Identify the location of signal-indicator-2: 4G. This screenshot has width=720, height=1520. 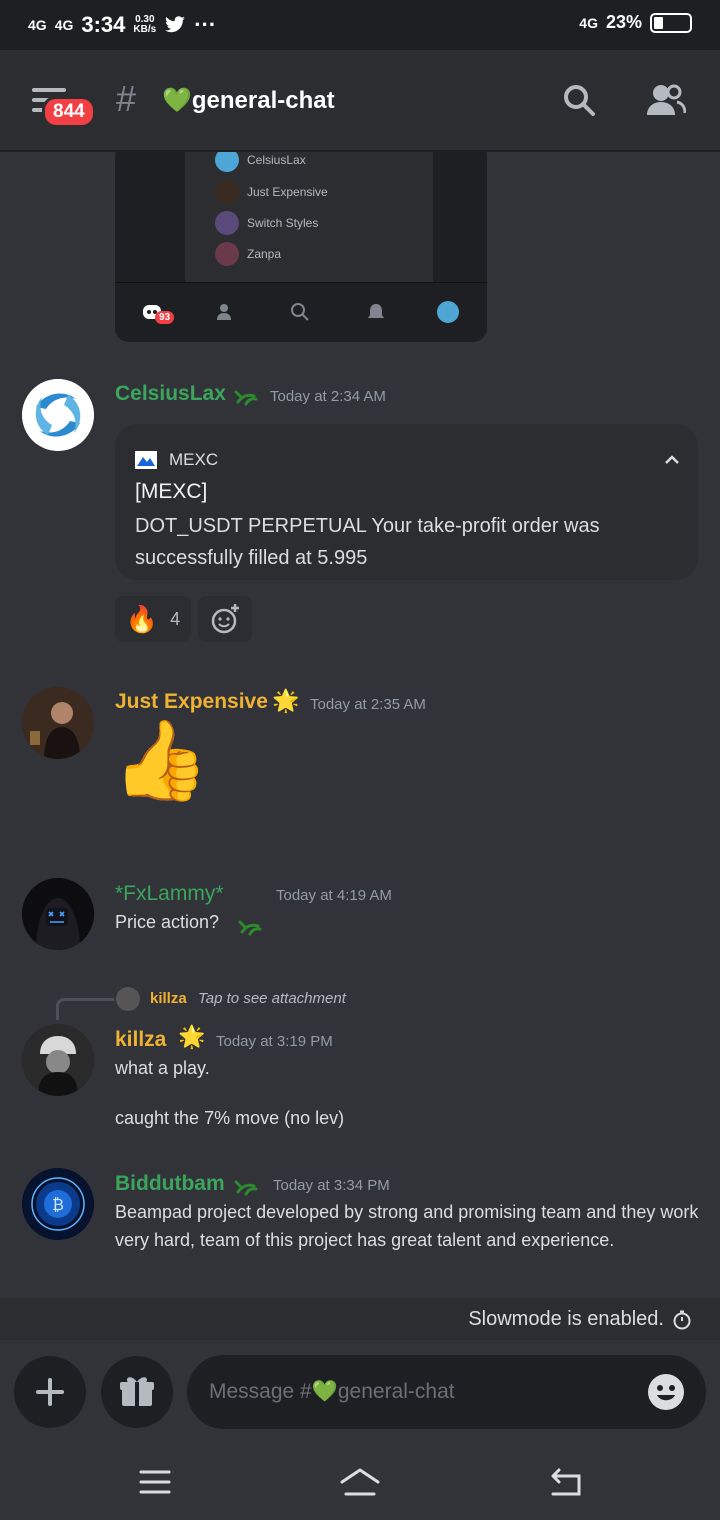
(64, 24).